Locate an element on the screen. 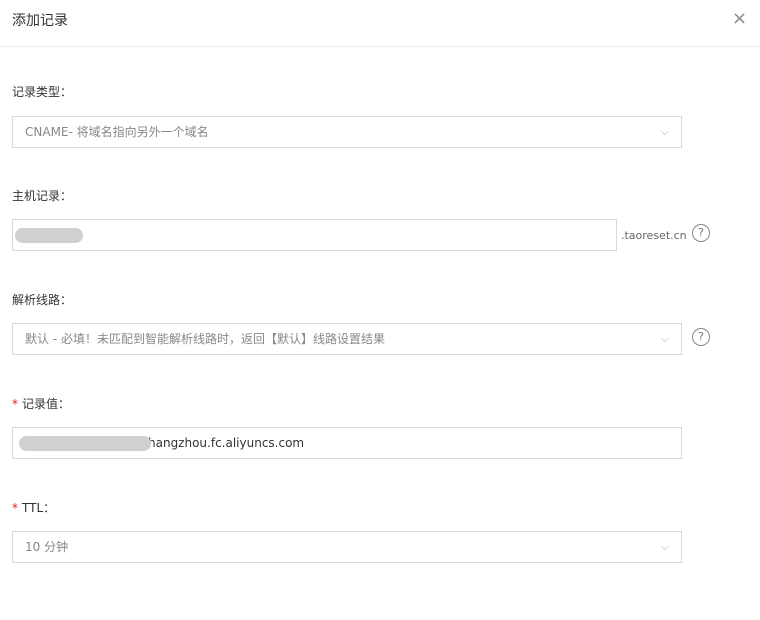 Image resolution: width=760 pixels, height=620 pixels. record-value-label: * 记录值： is located at coordinates (41, 403).